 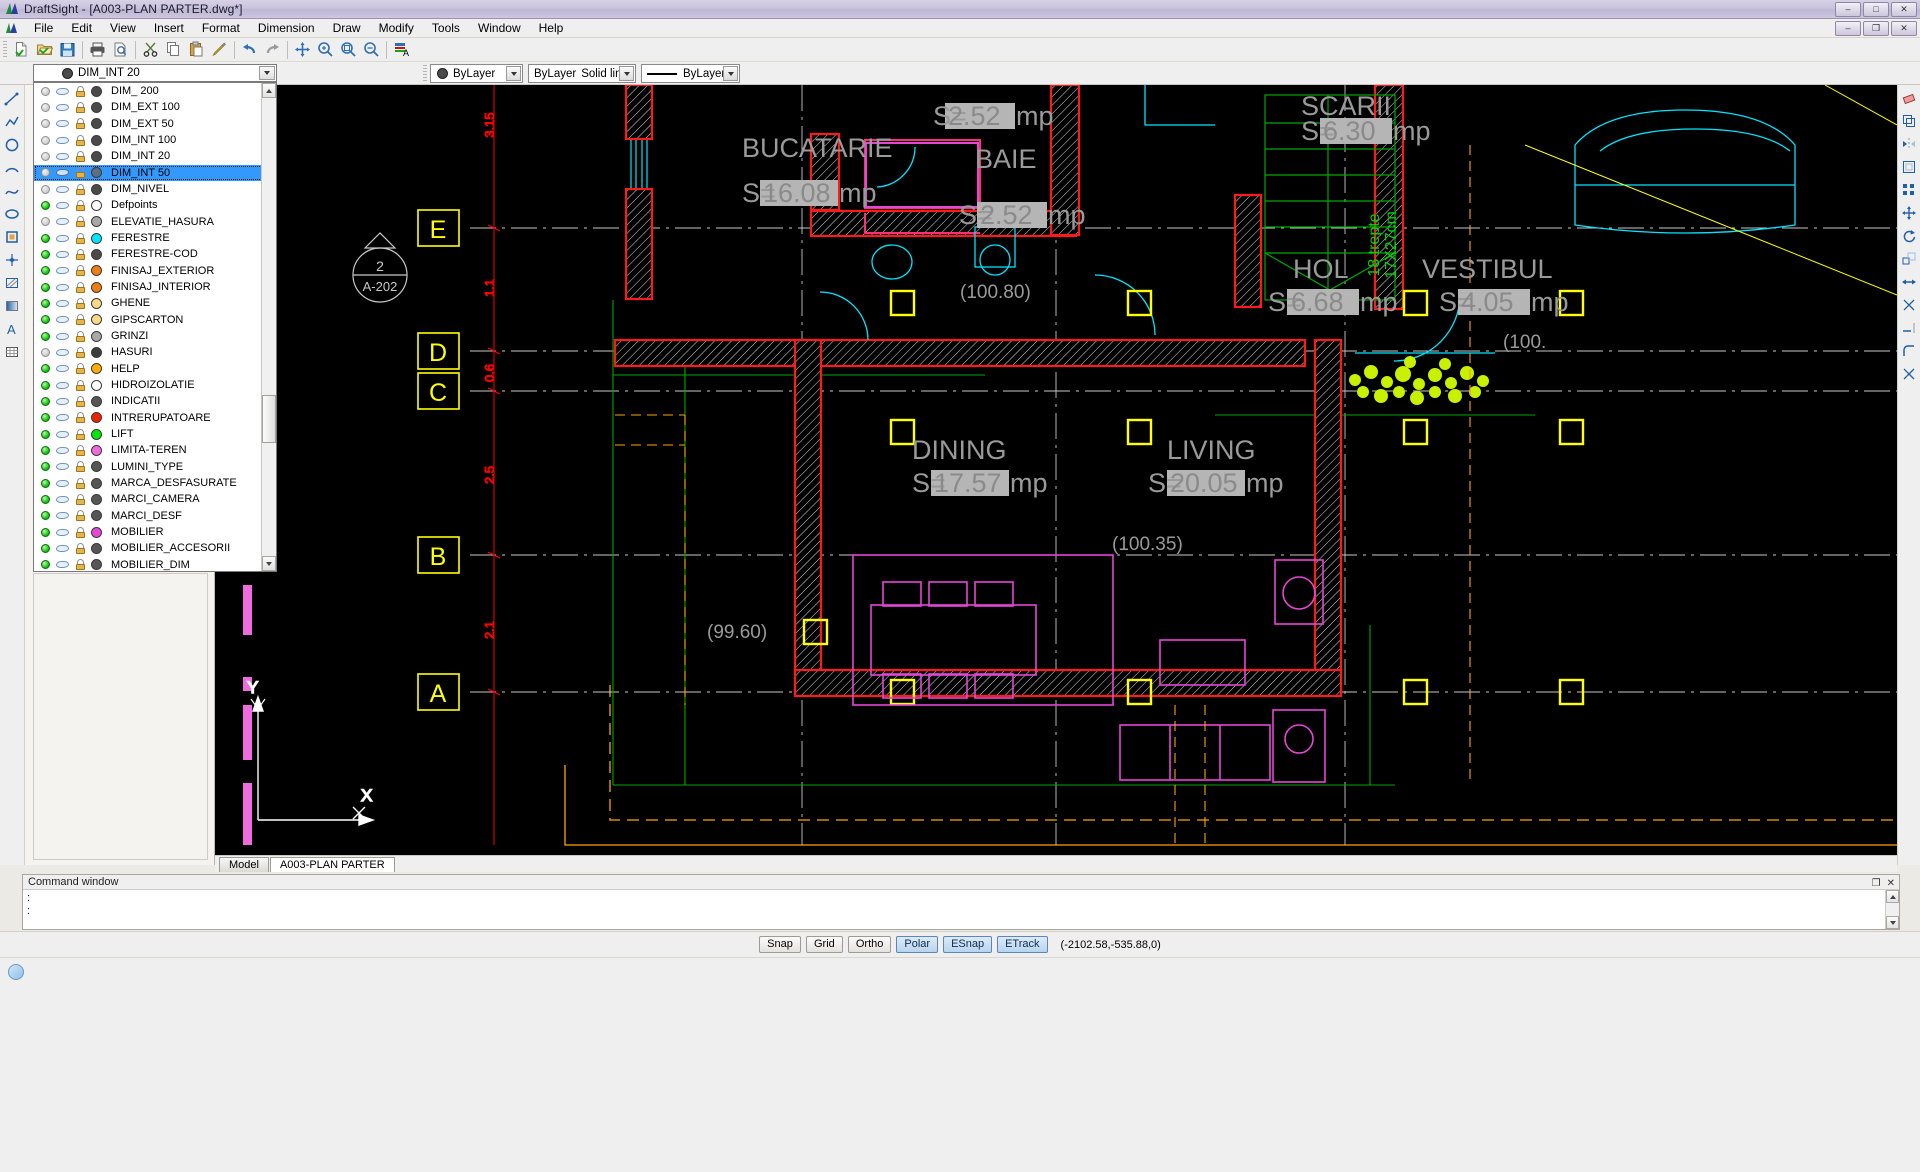 I want to click on scroll-up-icon, so click(x=269, y=90).